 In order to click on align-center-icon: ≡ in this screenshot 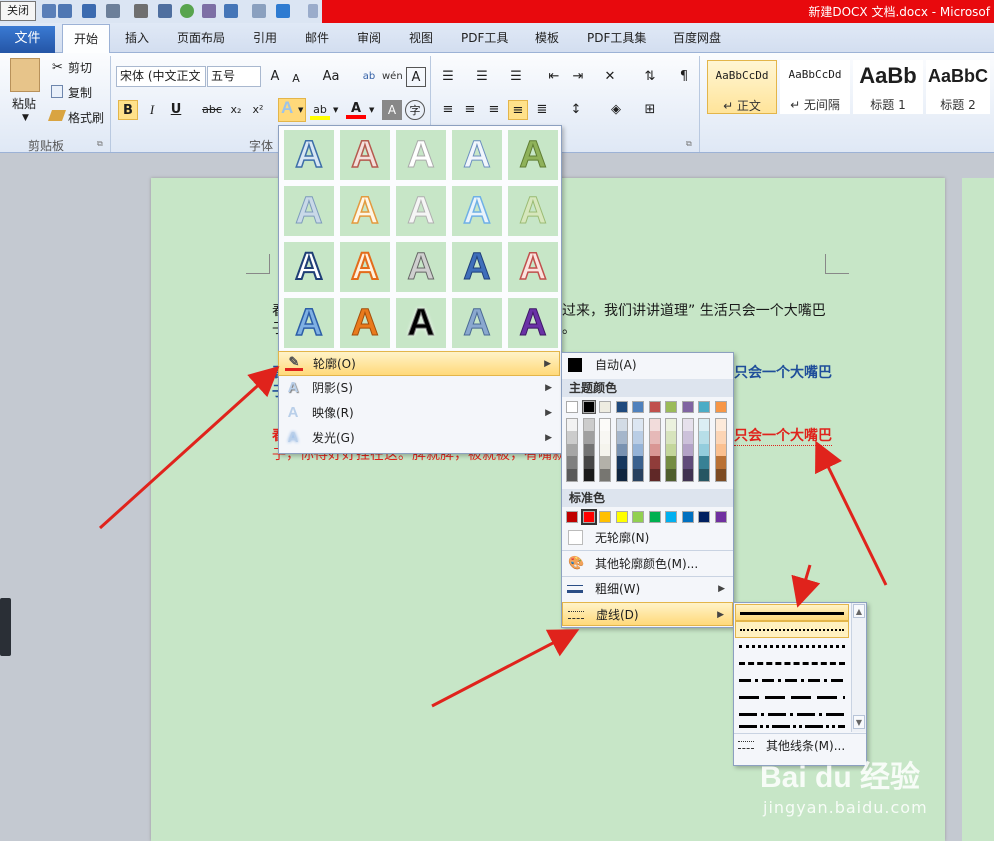, I will do `click(470, 110)`.